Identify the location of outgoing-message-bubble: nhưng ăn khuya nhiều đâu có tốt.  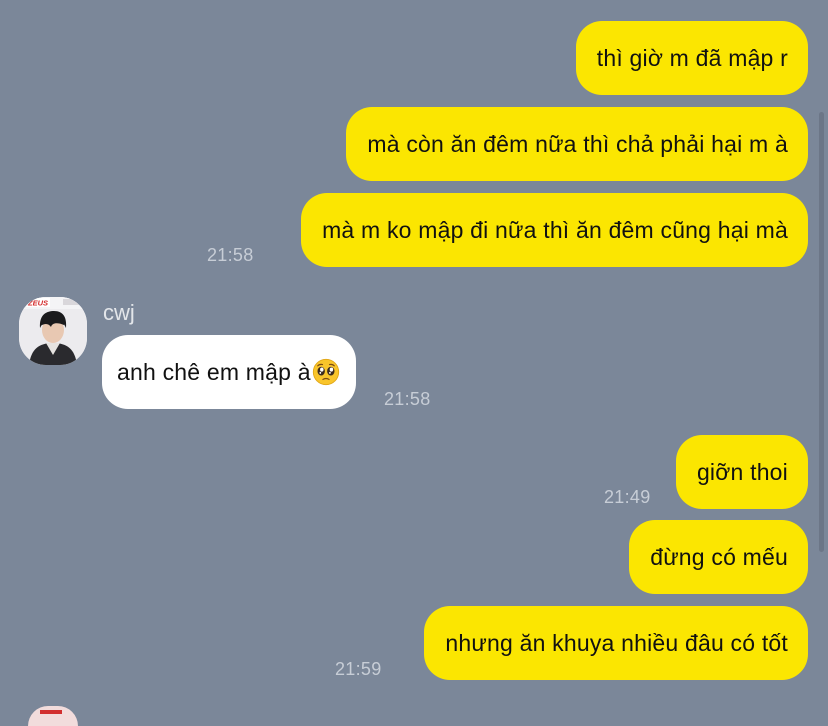
(616, 643).